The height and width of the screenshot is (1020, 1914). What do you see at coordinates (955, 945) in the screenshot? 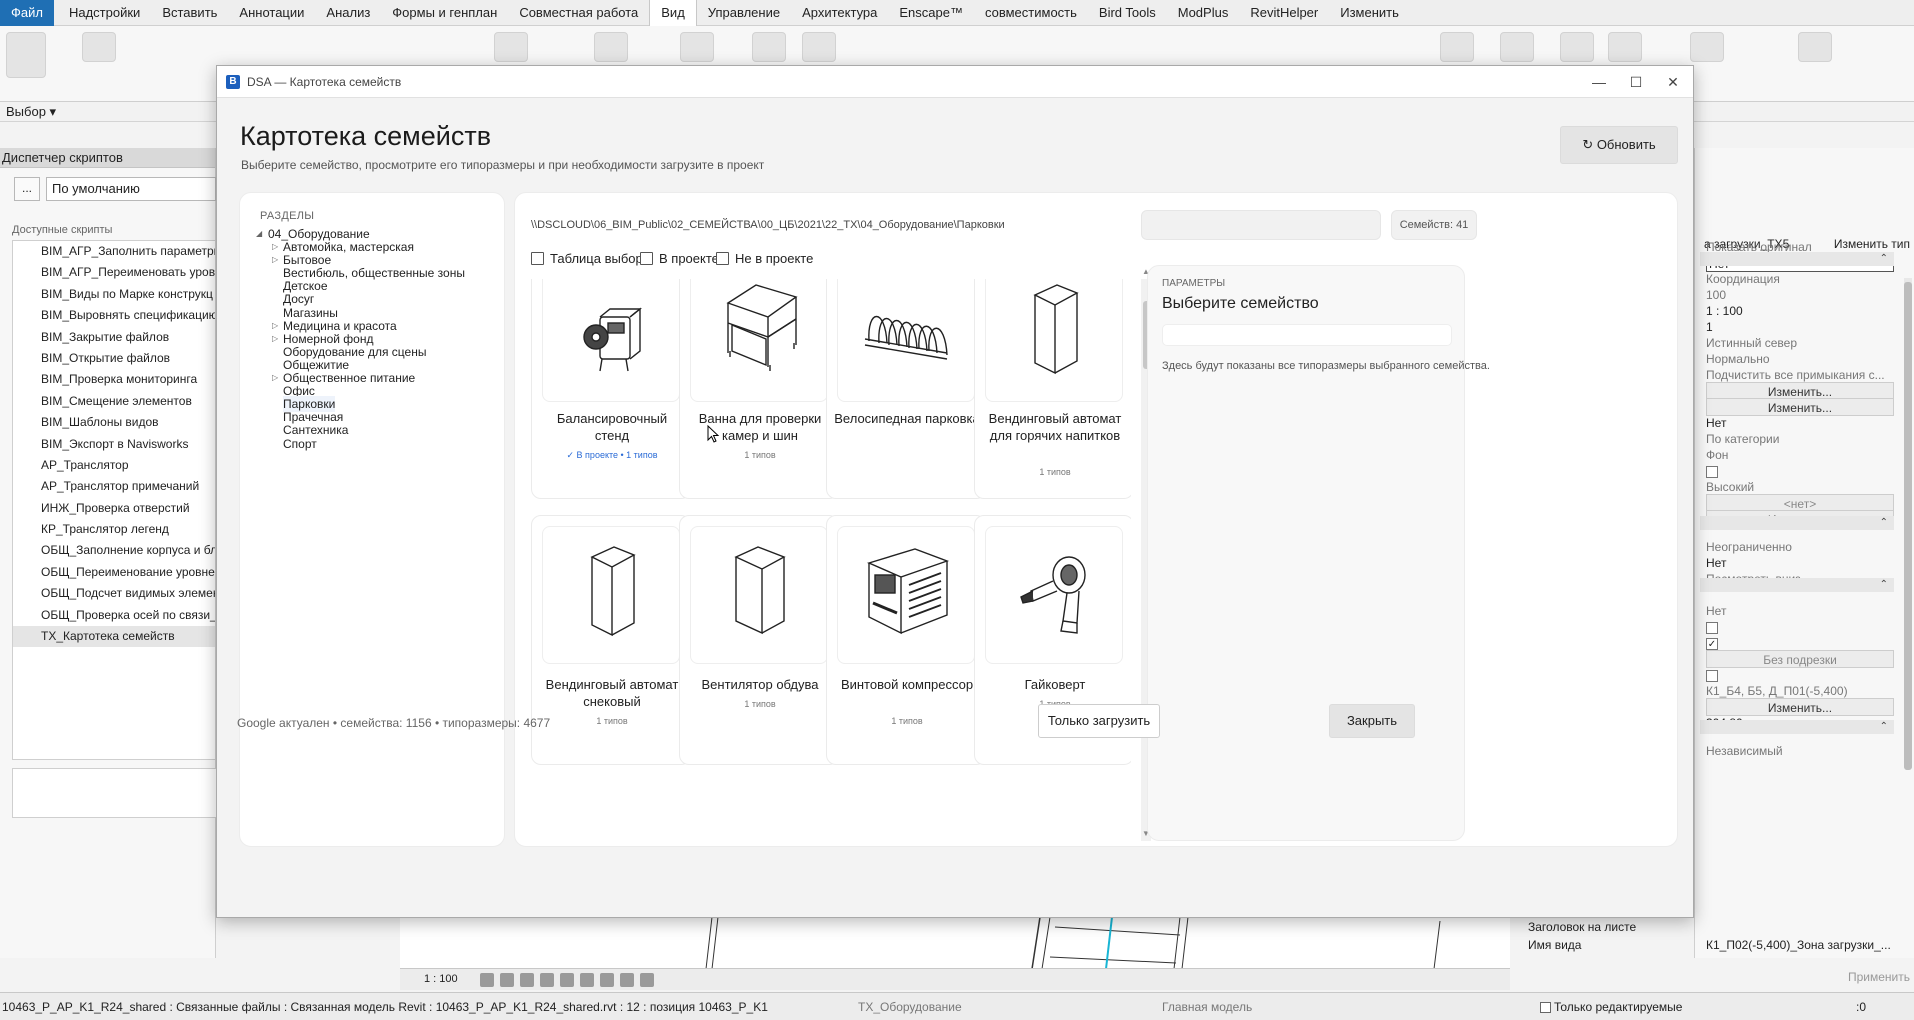
I see `drawing-canvas` at bounding box center [955, 945].